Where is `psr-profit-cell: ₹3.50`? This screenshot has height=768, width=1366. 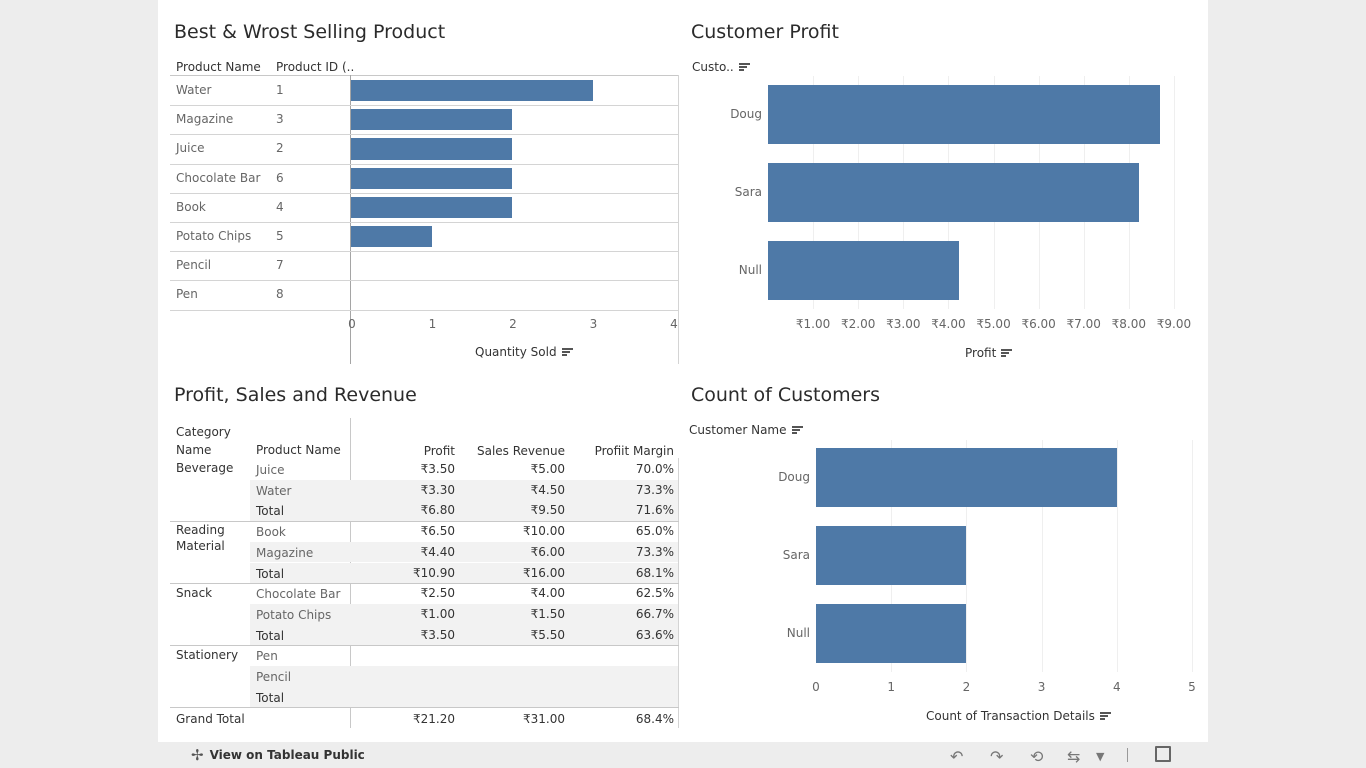 psr-profit-cell: ₹3.50 is located at coordinates (437, 634).